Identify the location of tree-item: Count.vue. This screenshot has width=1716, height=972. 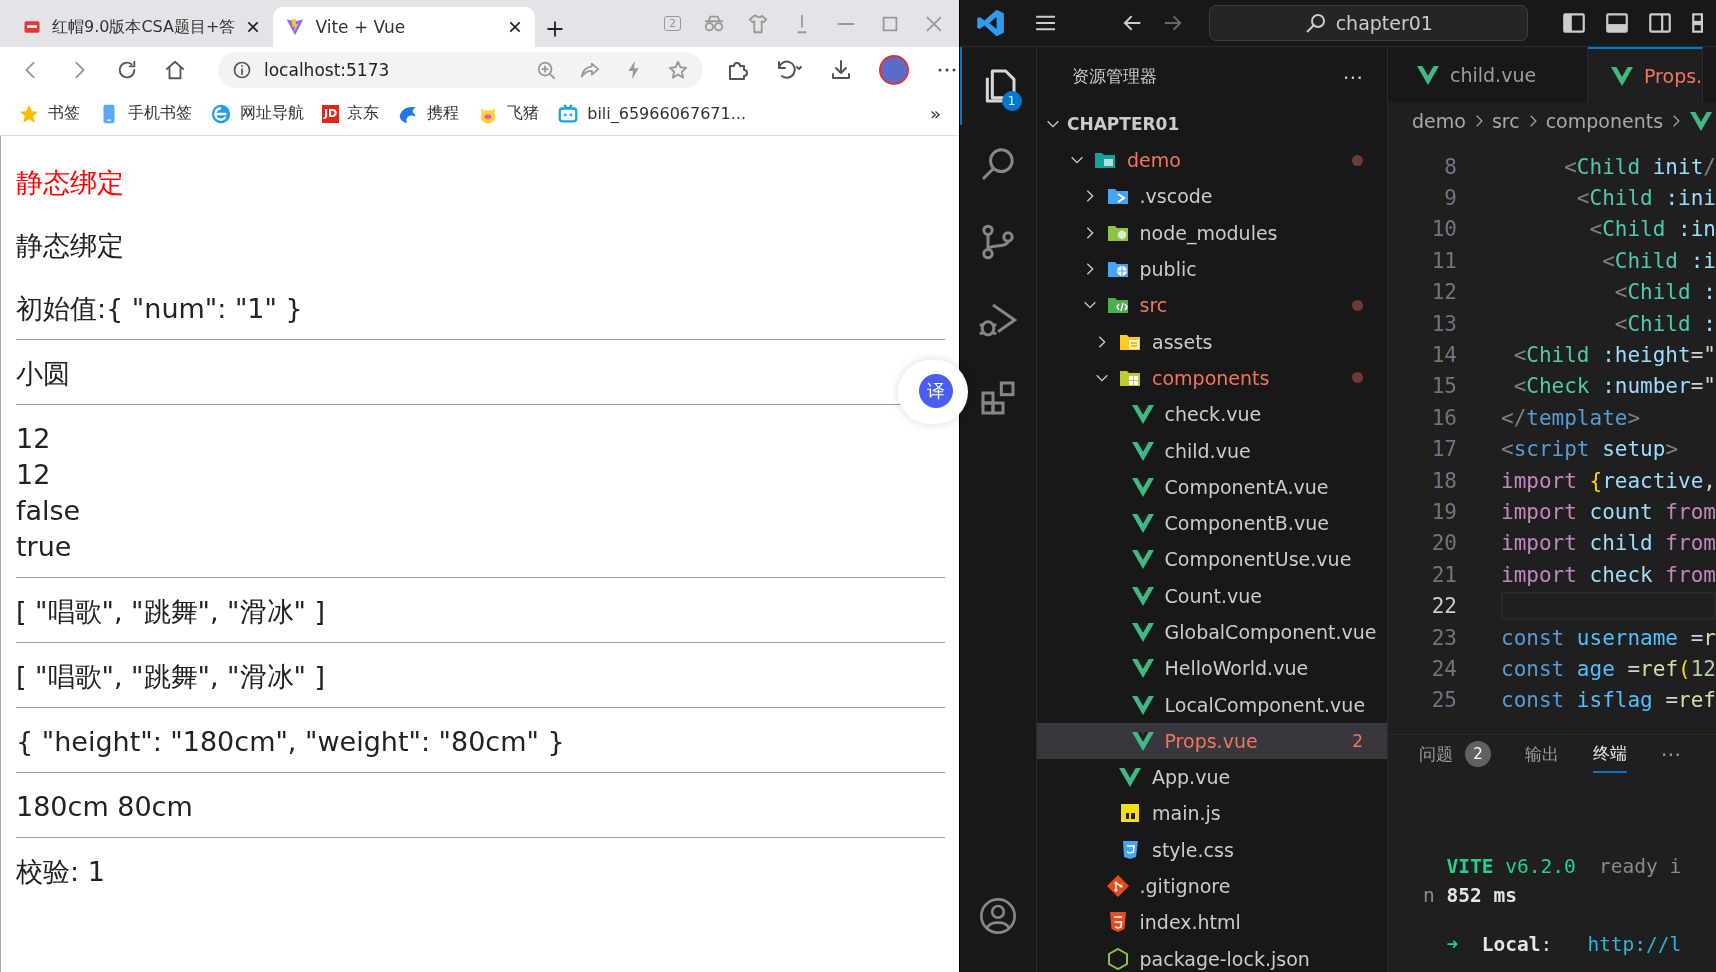
(1212, 595).